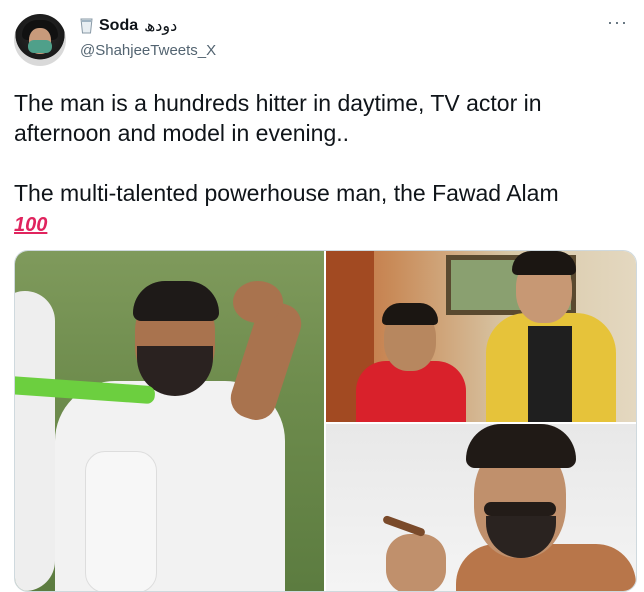  I want to click on player-hair, so click(176, 301).